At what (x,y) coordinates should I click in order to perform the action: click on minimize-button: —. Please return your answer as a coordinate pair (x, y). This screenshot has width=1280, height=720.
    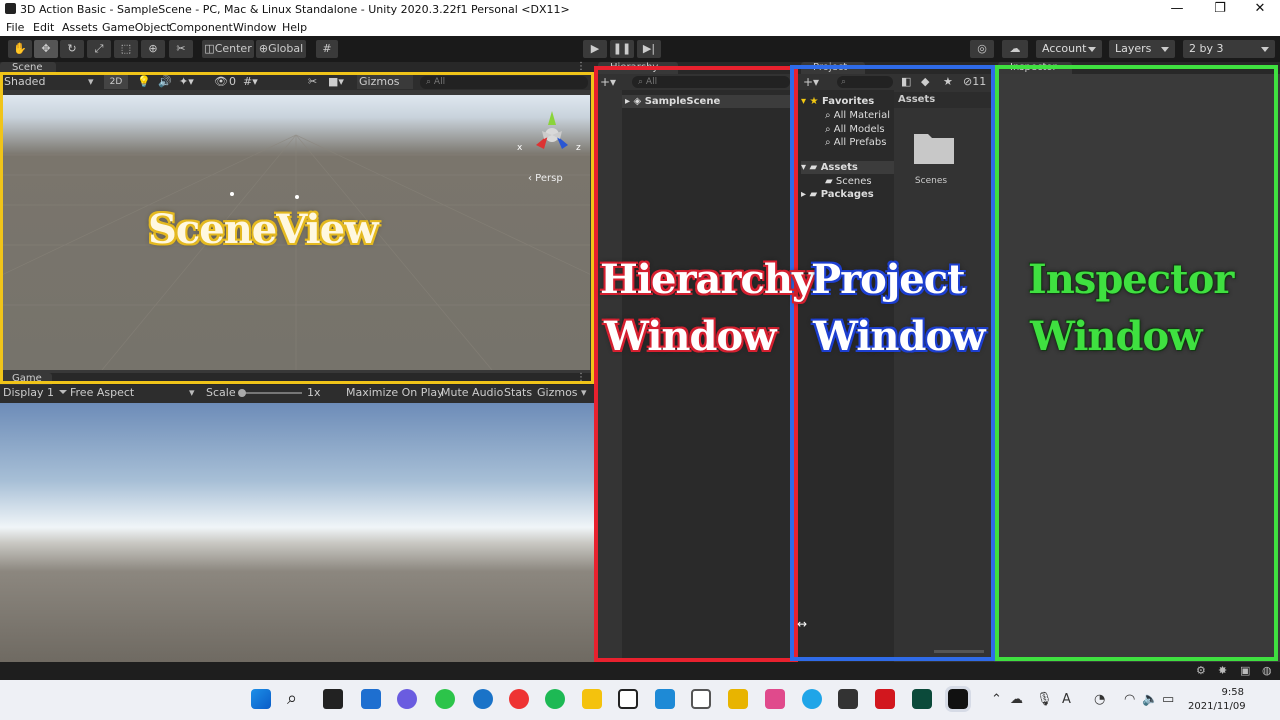
    Looking at the image, I should click on (1177, 9).